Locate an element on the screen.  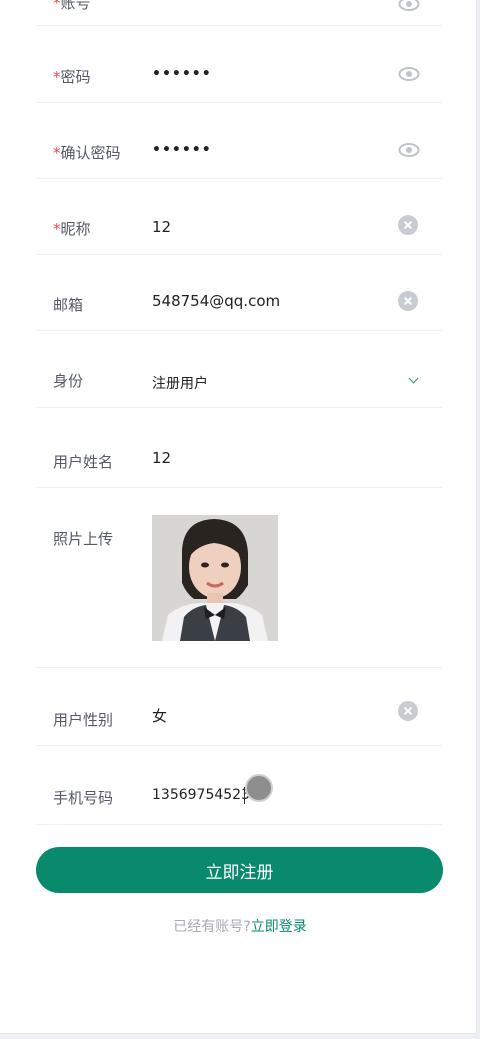
account-row: *账号 is located at coordinates (239, 13).